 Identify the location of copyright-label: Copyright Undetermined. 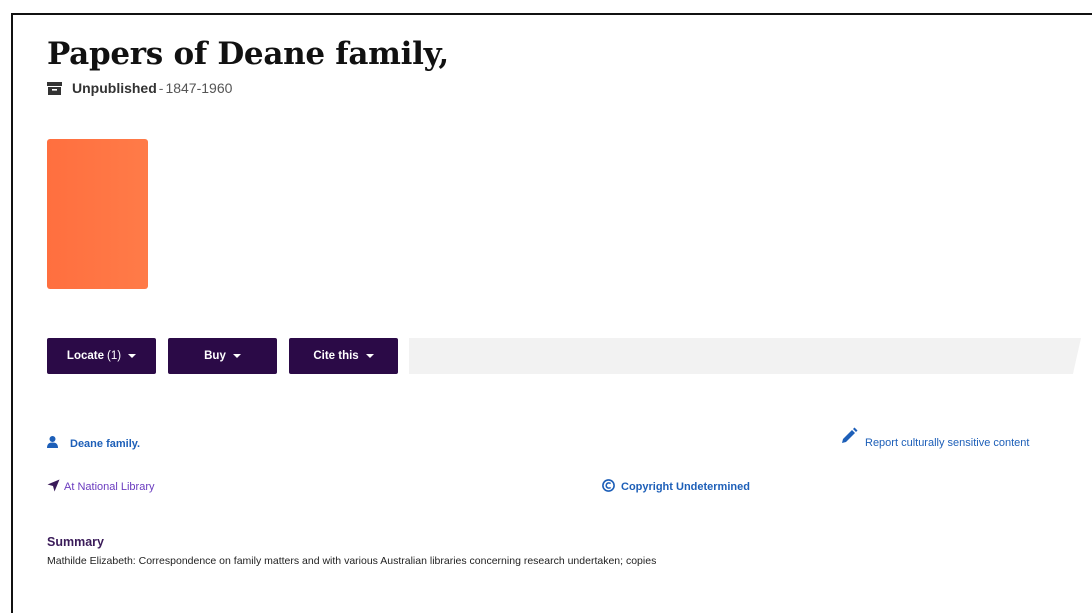
(685, 487).